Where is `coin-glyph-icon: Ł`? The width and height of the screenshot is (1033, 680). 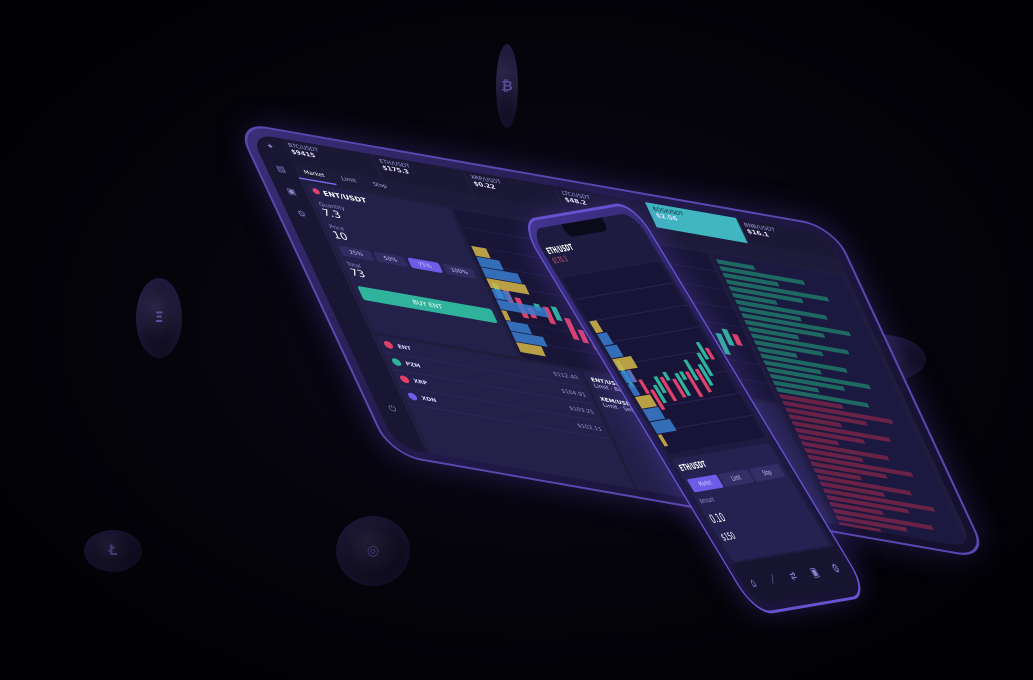
coin-glyph-icon: Ł is located at coordinates (113, 551).